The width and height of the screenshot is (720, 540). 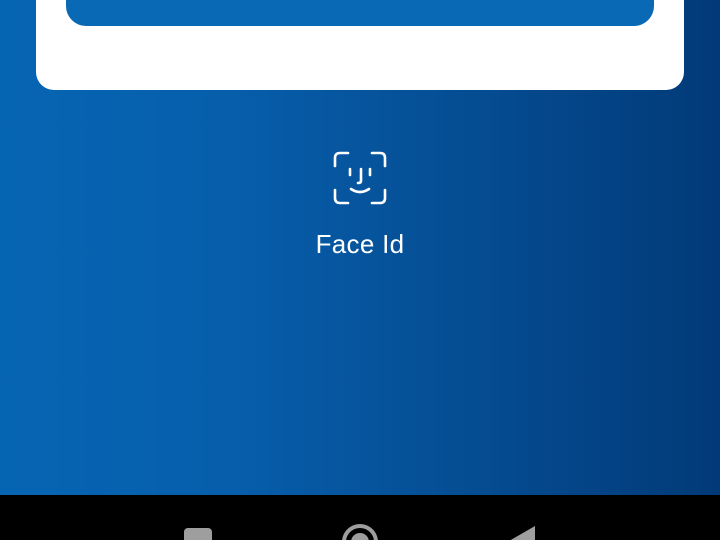 What do you see at coordinates (198, 534) in the screenshot?
I see `square-recents-icon` at bounding box center [198, 534].